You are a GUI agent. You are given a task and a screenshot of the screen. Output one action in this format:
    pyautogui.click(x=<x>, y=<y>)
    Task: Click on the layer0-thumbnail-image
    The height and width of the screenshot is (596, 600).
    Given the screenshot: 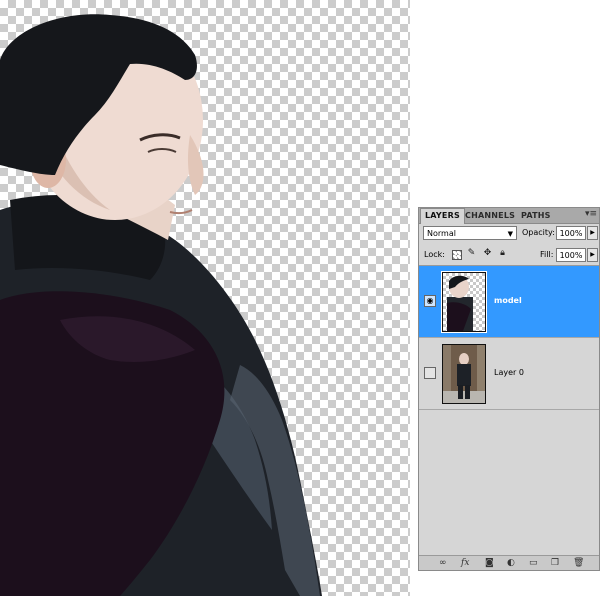 What is the action you would take?
    pyautogui.click(x=464, y=374)
    